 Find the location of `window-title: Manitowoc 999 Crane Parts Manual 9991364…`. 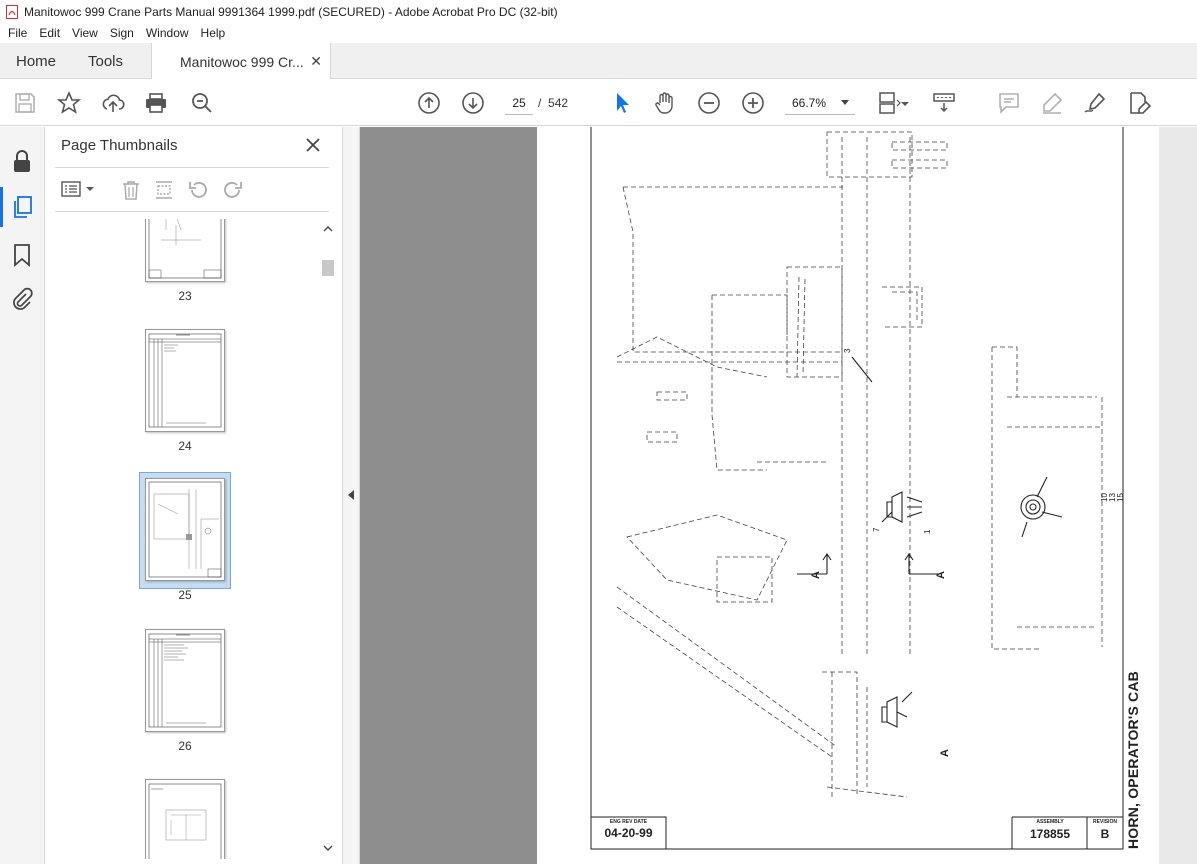

window-title: Manitowoc 999 Crane Parts Manual 9991364… is located at coordinates (291, 11).